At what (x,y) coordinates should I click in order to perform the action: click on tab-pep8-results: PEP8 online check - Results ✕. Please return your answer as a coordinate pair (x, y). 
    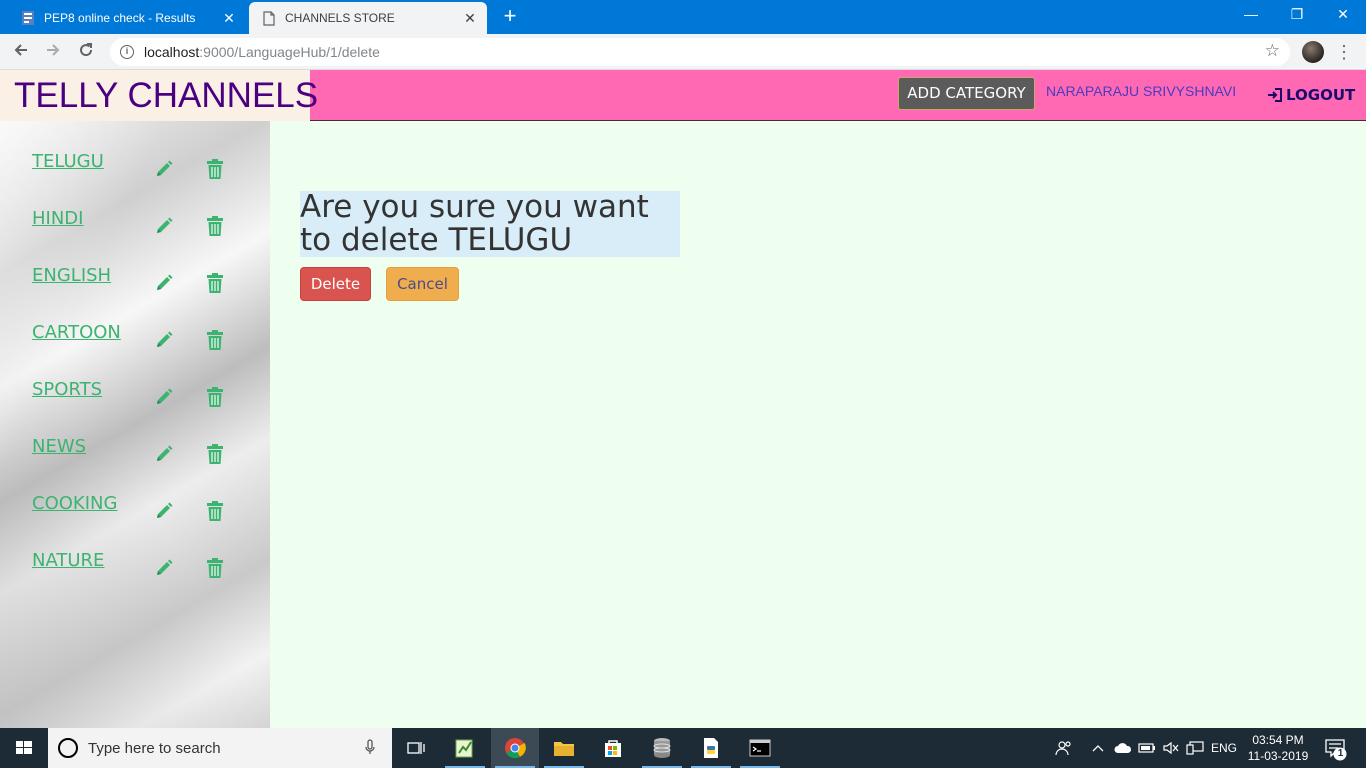
    Looking at the image, I should click on (127, 18).